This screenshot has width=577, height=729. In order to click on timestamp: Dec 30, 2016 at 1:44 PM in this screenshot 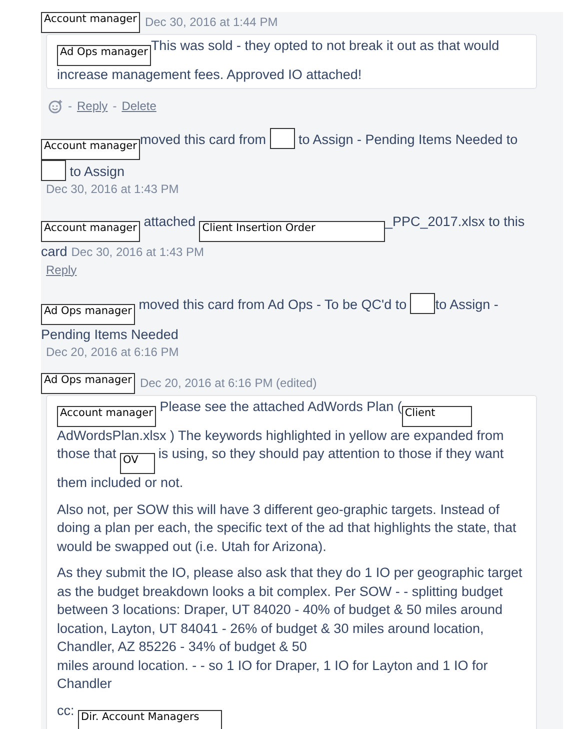, I will do `click(211, 22)`.